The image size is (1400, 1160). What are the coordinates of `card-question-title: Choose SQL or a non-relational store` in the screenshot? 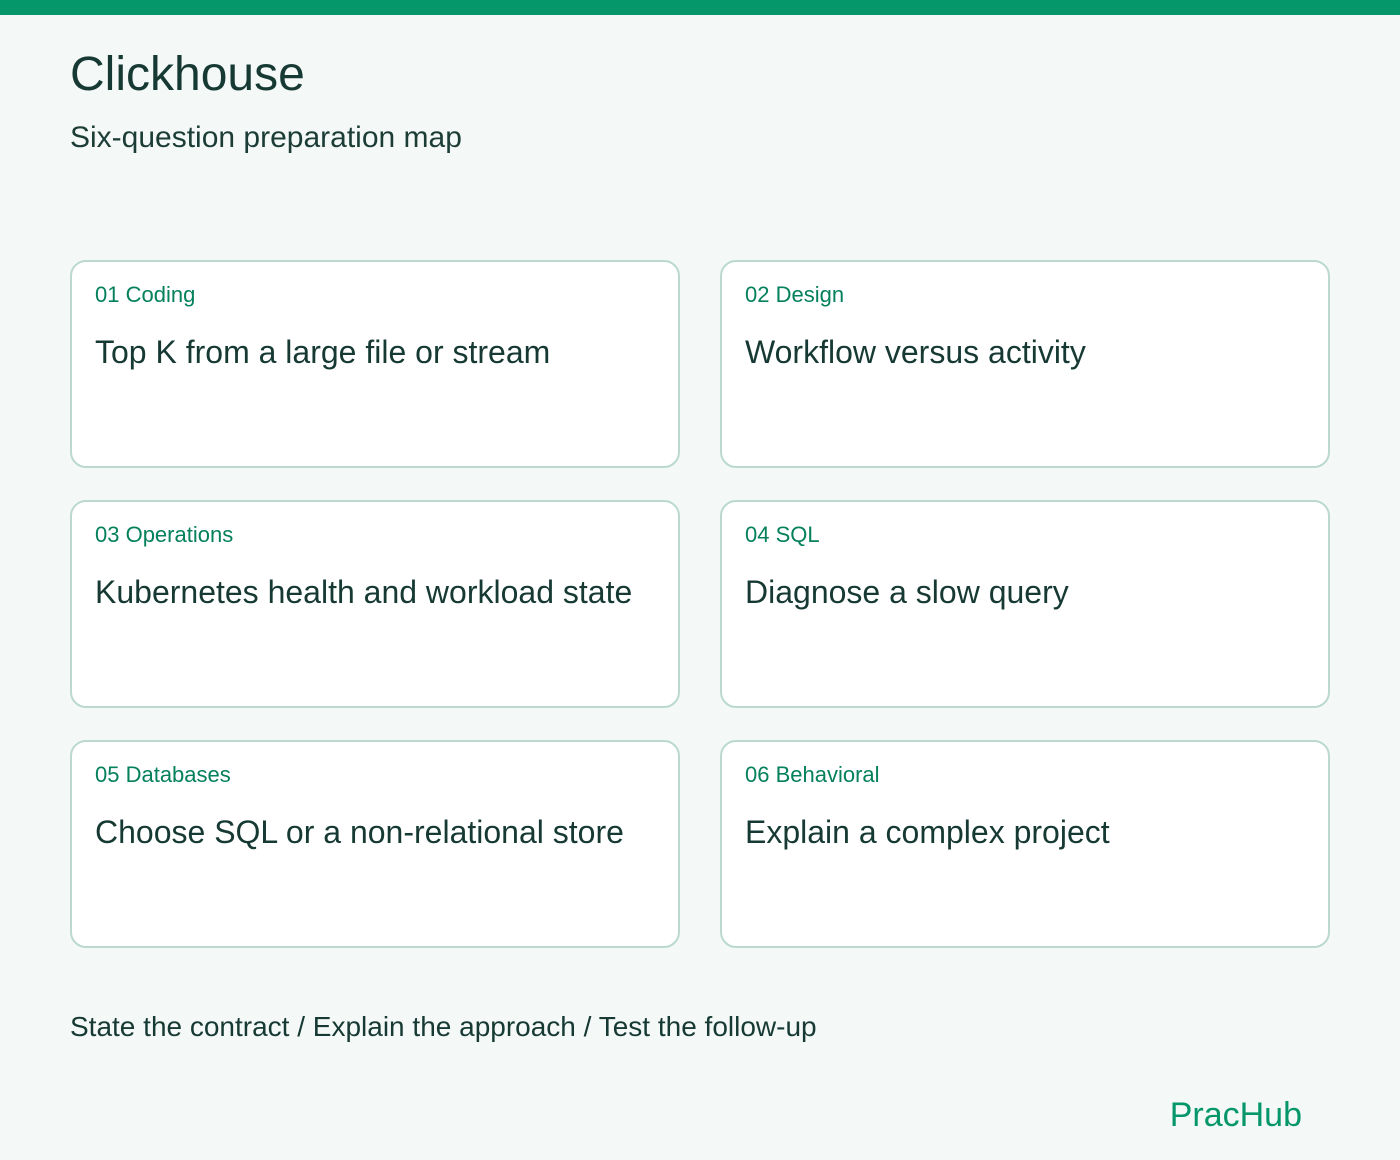 It's located at (359, 832).